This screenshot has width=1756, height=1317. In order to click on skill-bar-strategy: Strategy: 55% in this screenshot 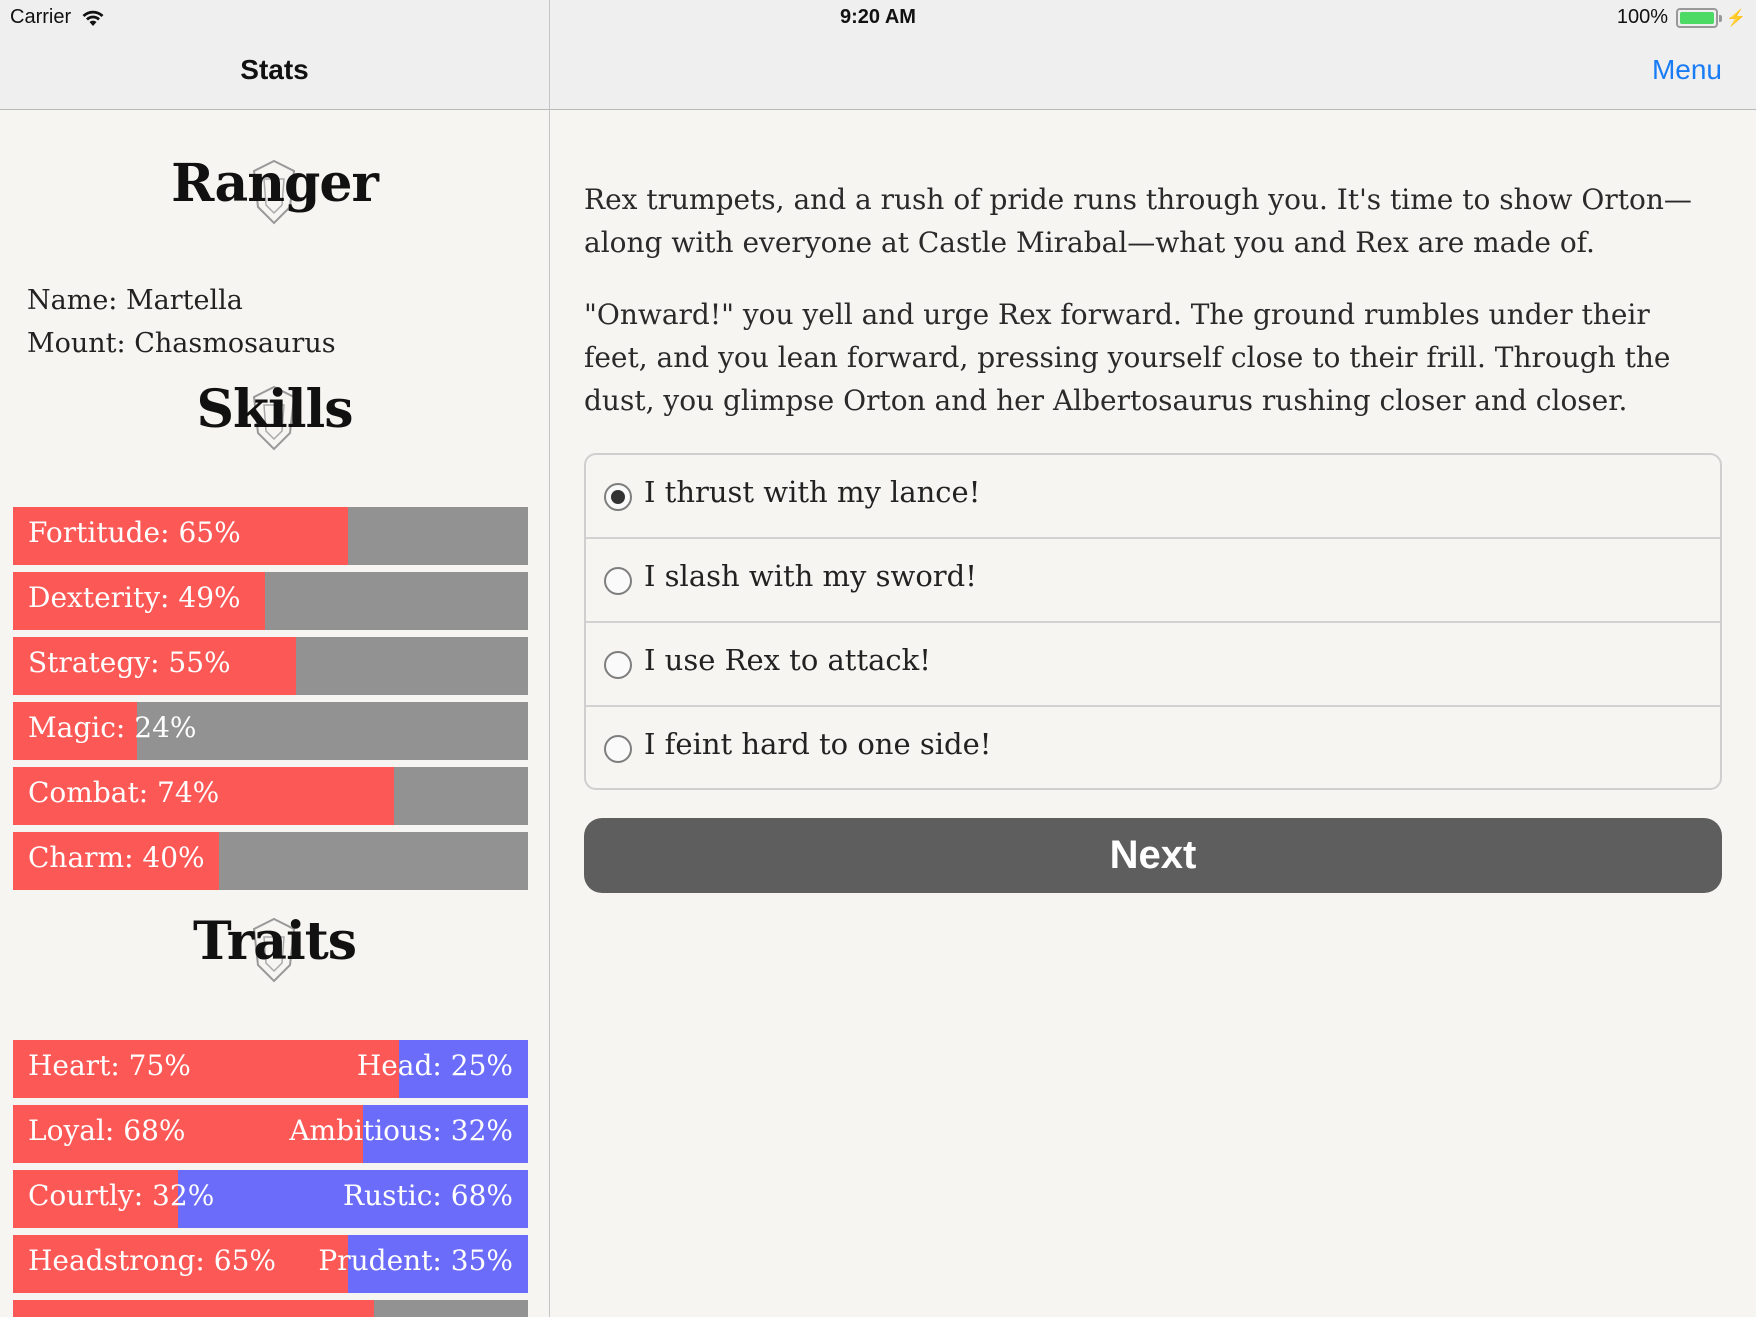, I will do `click(270, 666)`.